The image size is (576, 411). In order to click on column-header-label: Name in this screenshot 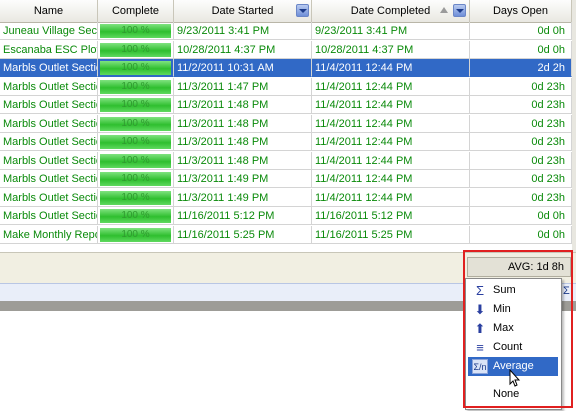, I will do `click(48, 11)`.